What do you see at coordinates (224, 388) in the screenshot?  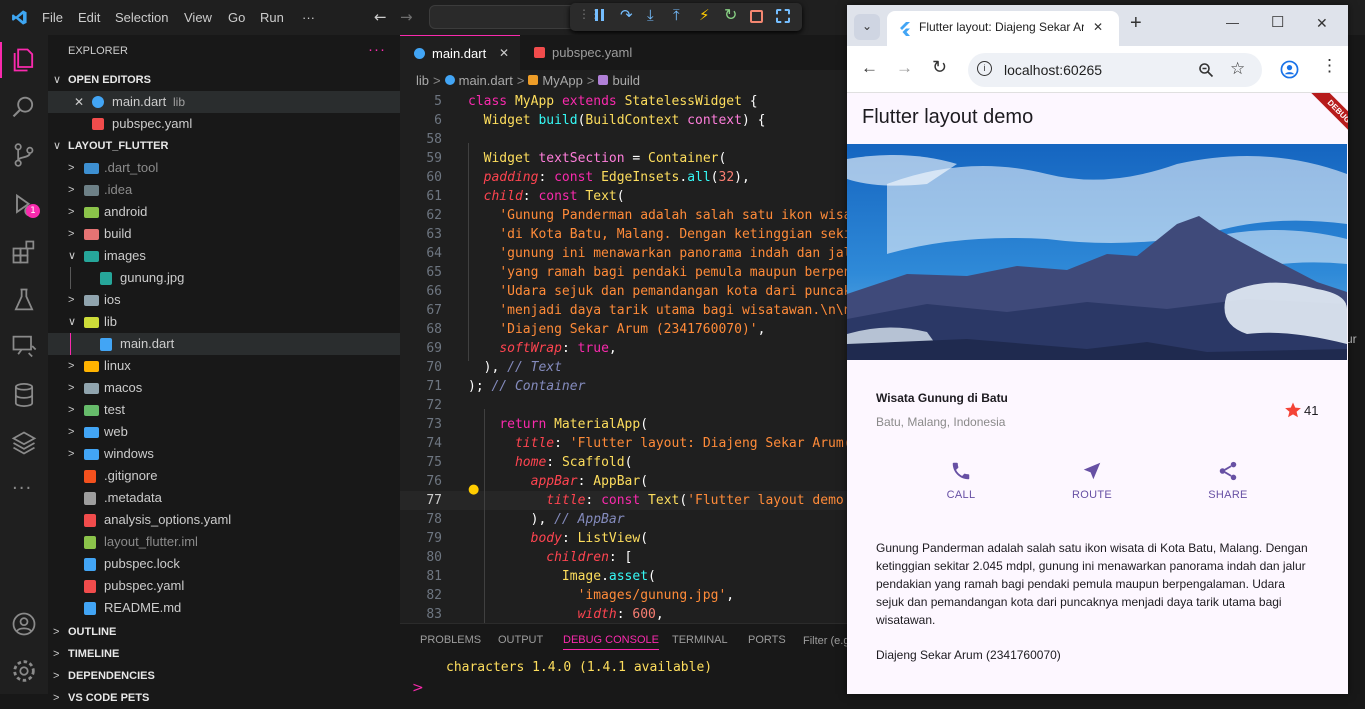 I see `tree-item: > macos` at bounding box center [224, 388].